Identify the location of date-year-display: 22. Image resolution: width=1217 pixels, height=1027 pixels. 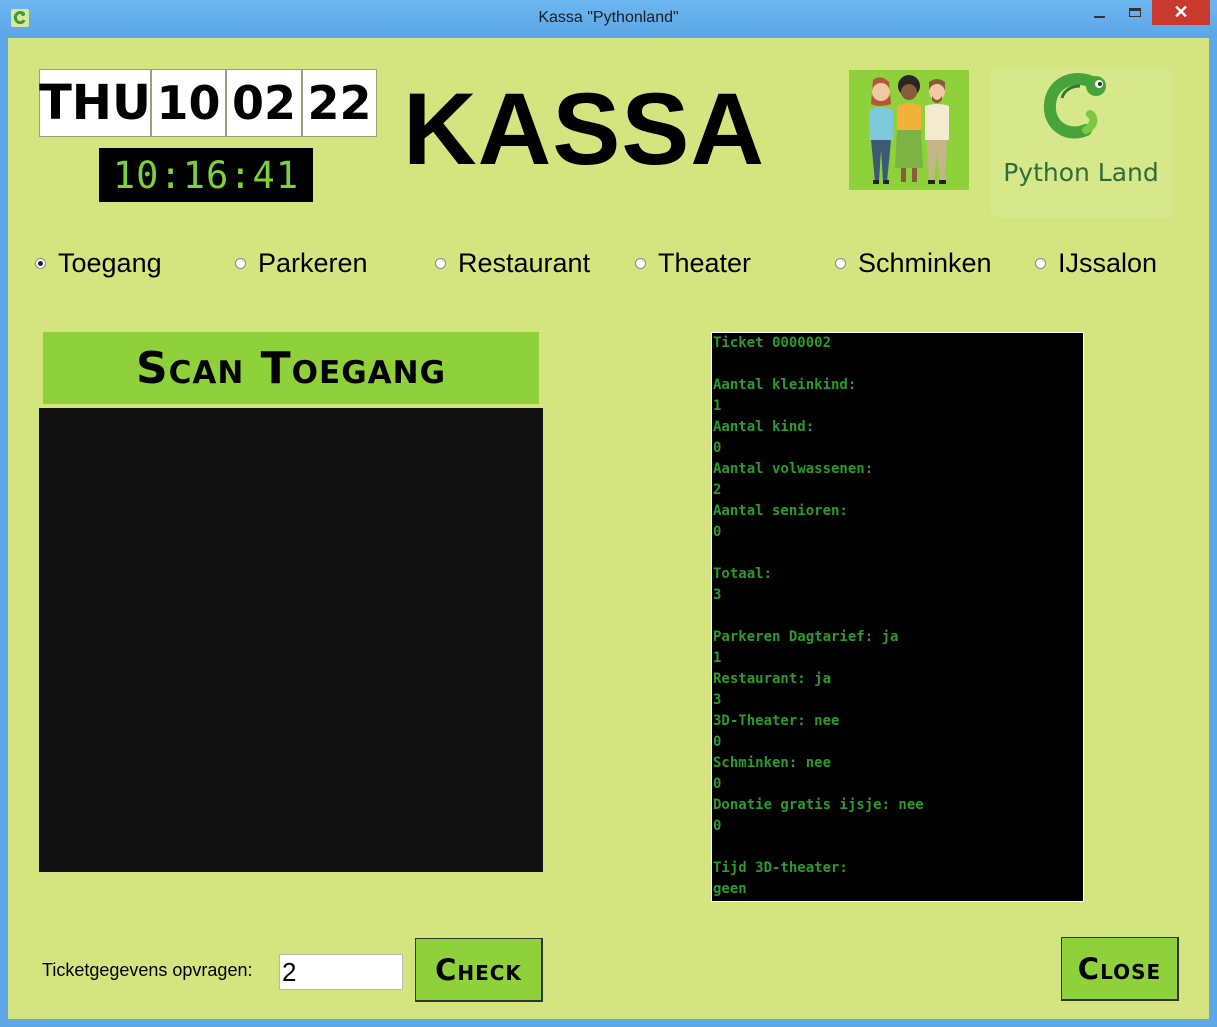
(339, 103).